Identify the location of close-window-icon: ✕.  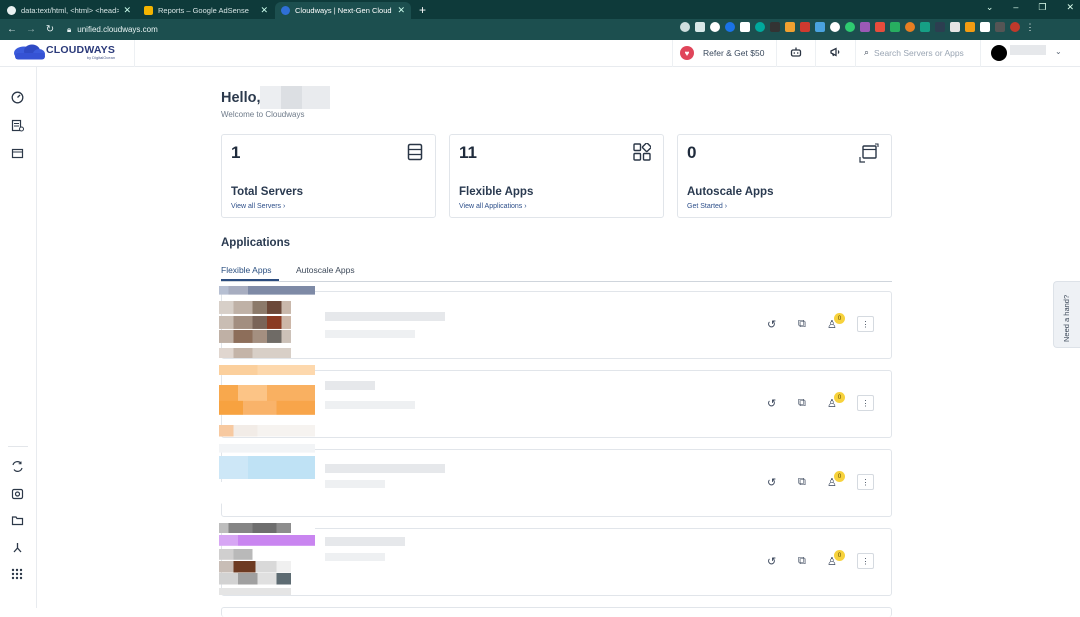
(1070, 7).